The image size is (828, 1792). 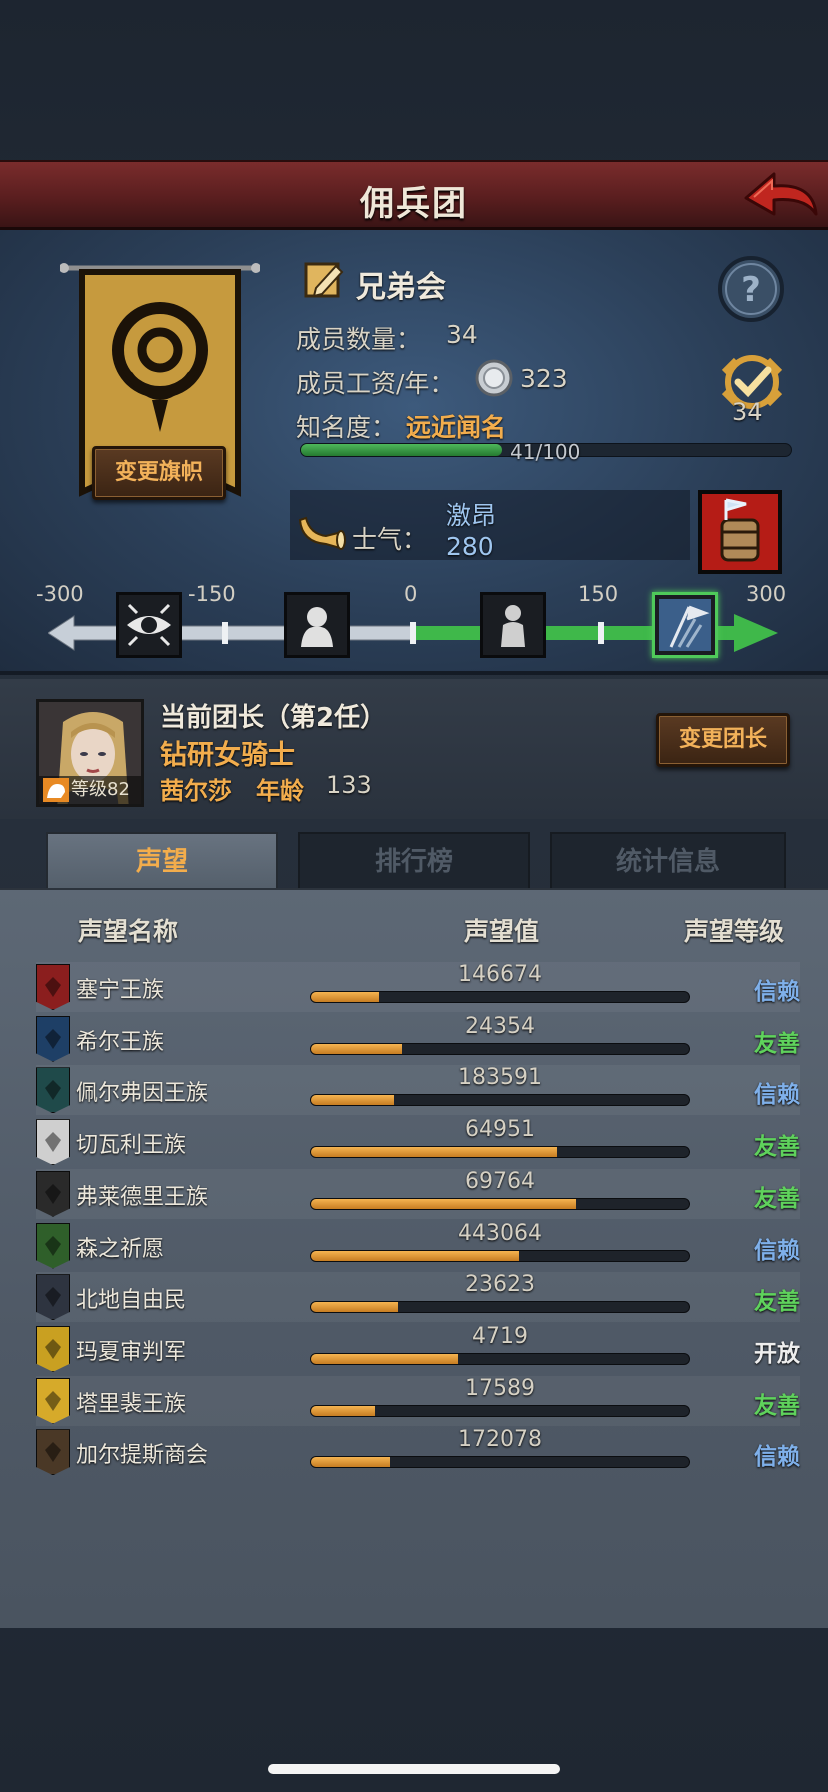 What do you see at coordinates (159, 473) in the screenshot?
I see `change-banner-button: 变更旗帜` at bounding box center [159, 473].